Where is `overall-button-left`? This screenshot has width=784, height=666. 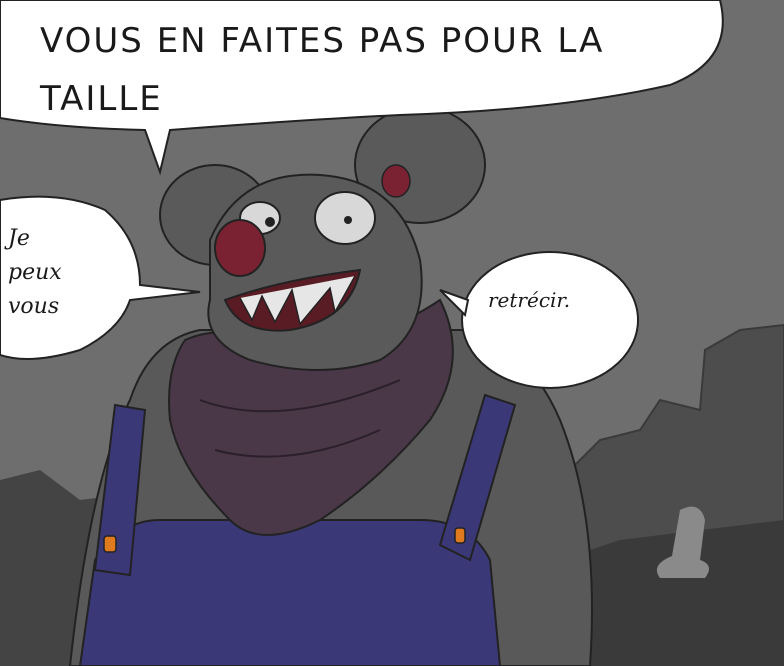 overall-button-left is located at coordinates (110, 544).